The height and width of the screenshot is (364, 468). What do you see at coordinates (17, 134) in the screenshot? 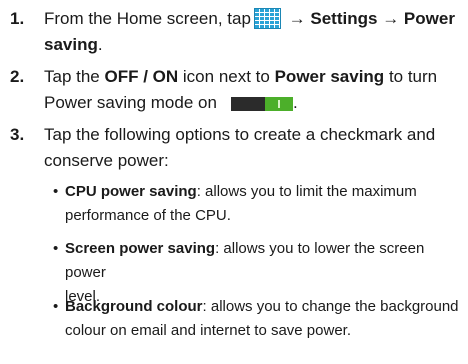
I see `step-number: 3.` at bounding box center [17, 134].